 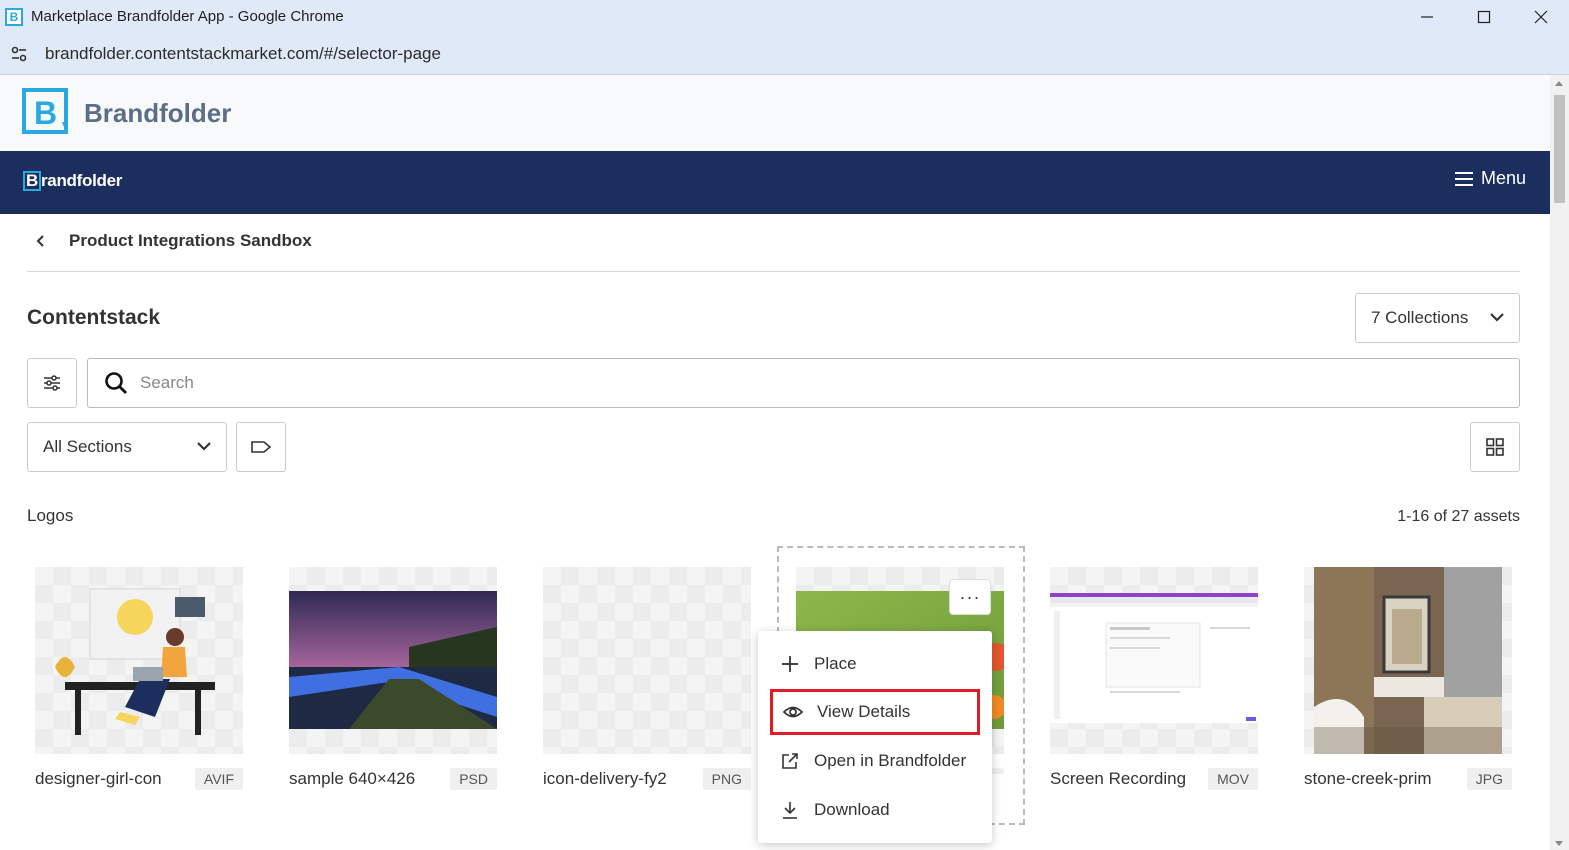 What do you see at coordinates (98, 778) in the screenshot?
I see `asset-name: designer-girl-con` at bounding box center [98, 778].